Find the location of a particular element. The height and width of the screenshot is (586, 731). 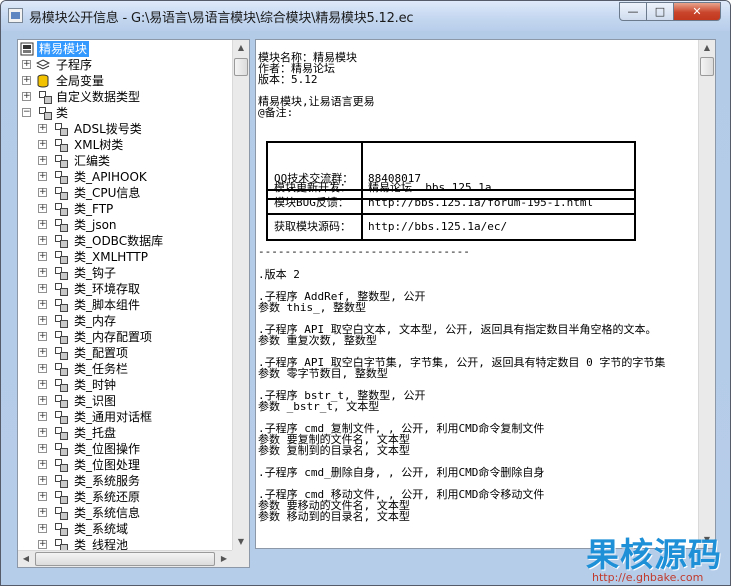

tree-item-label: 类_时钟 is located at coordinates (95, 385).